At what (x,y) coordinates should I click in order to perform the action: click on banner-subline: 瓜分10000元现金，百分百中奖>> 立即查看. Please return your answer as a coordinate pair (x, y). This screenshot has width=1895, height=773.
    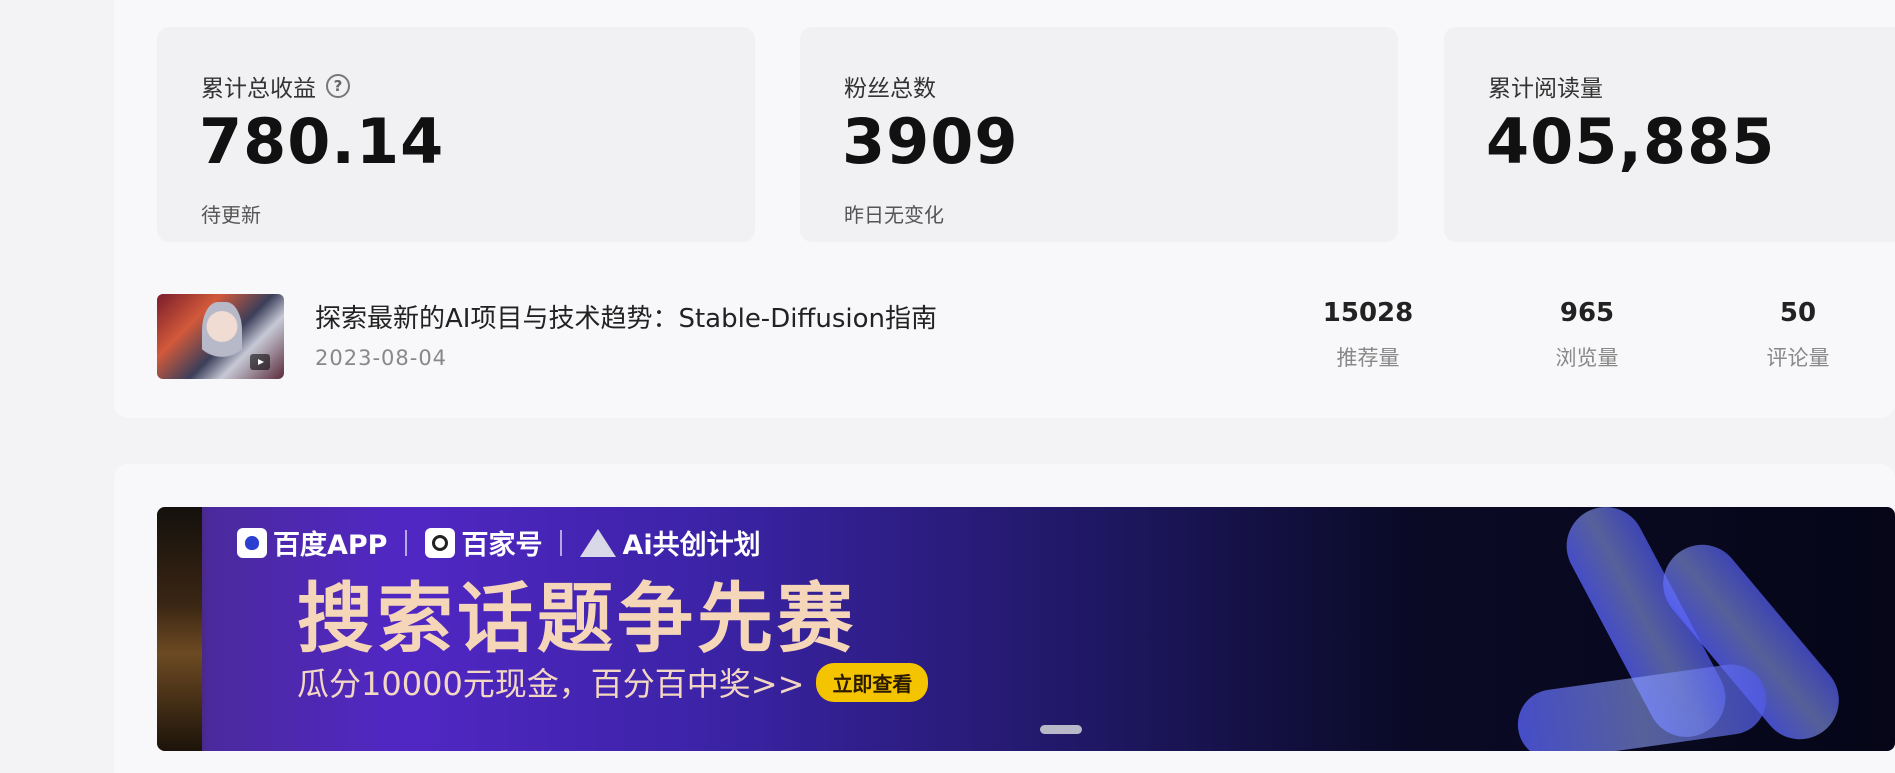
    Looking at the image, I should click on (613, 682).